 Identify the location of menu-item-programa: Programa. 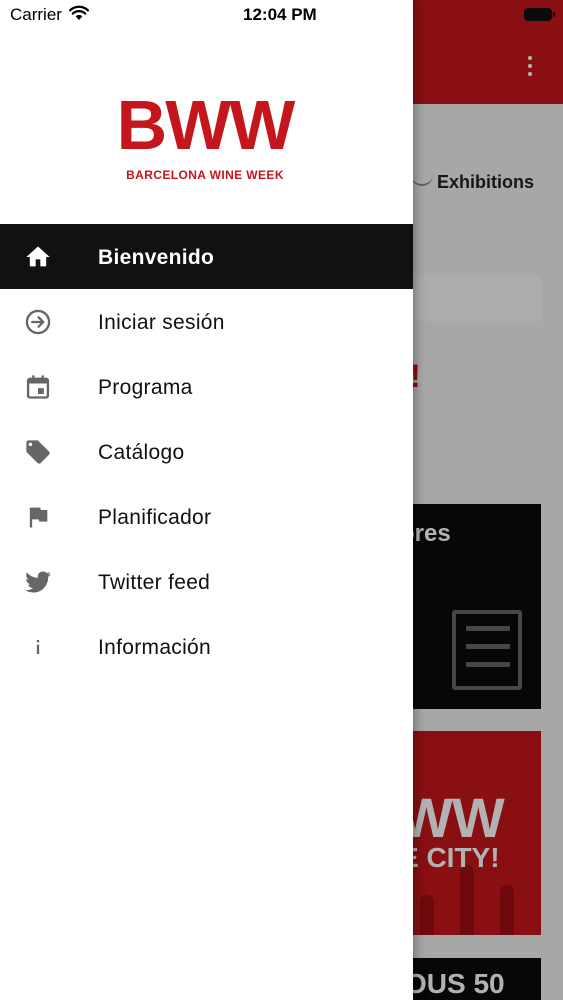
(206, 386).